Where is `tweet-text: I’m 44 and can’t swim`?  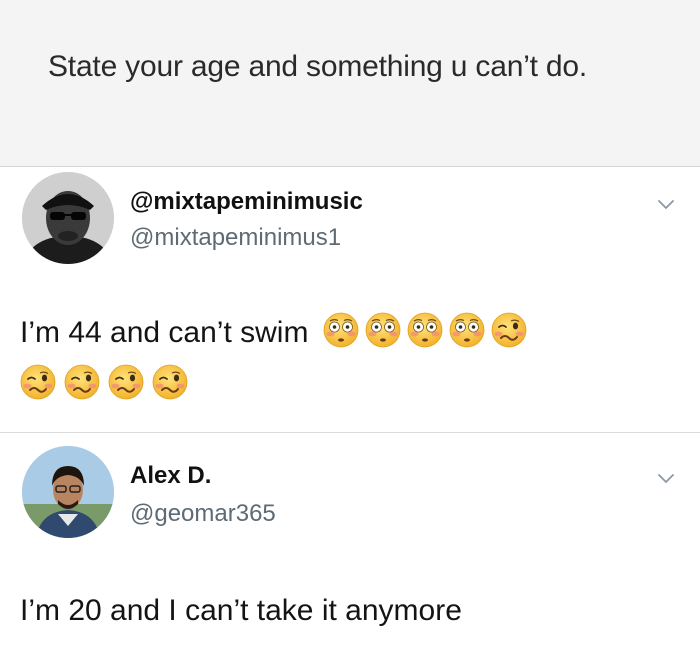 tweet-text: I’m 44 and can’t swim is located at coordinates (164, 332).